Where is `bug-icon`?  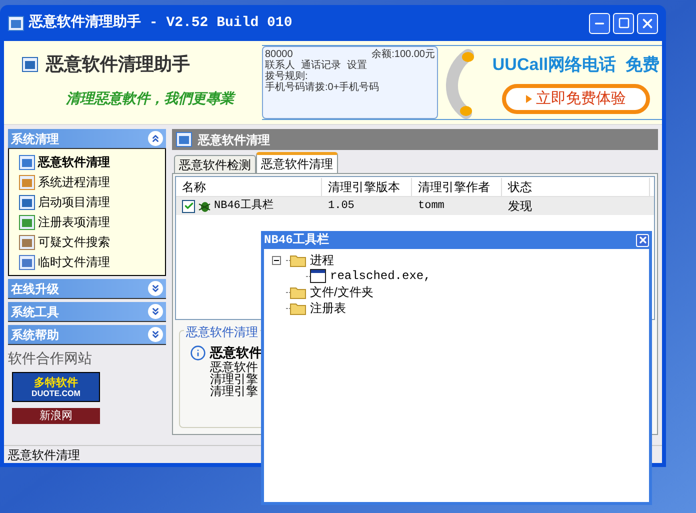 bug-icon is located at coordinates (204, 206).